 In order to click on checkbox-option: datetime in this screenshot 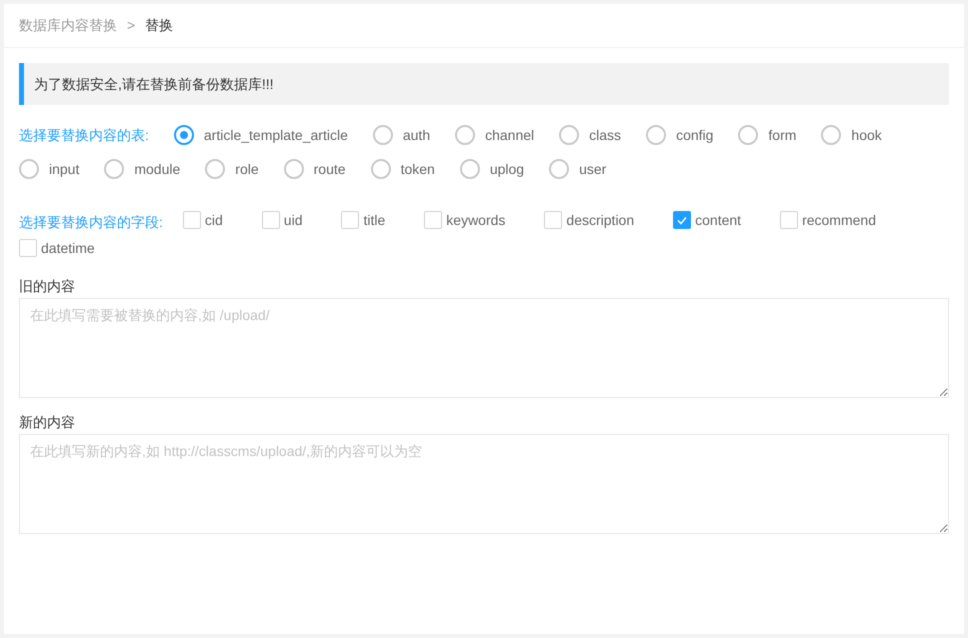, I will do `click(57, 248)`.